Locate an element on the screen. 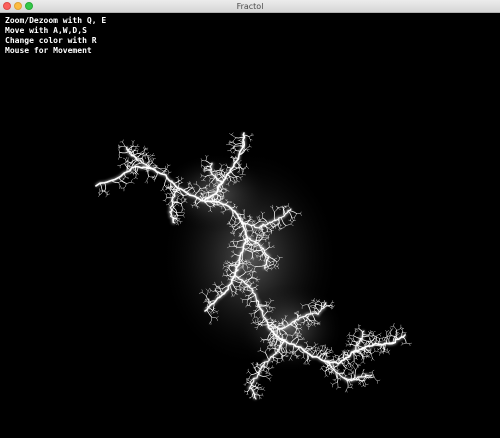 The image size is (500, 438). instruction-mouse: Mouse for Movement is located at coordinates (48, 50).